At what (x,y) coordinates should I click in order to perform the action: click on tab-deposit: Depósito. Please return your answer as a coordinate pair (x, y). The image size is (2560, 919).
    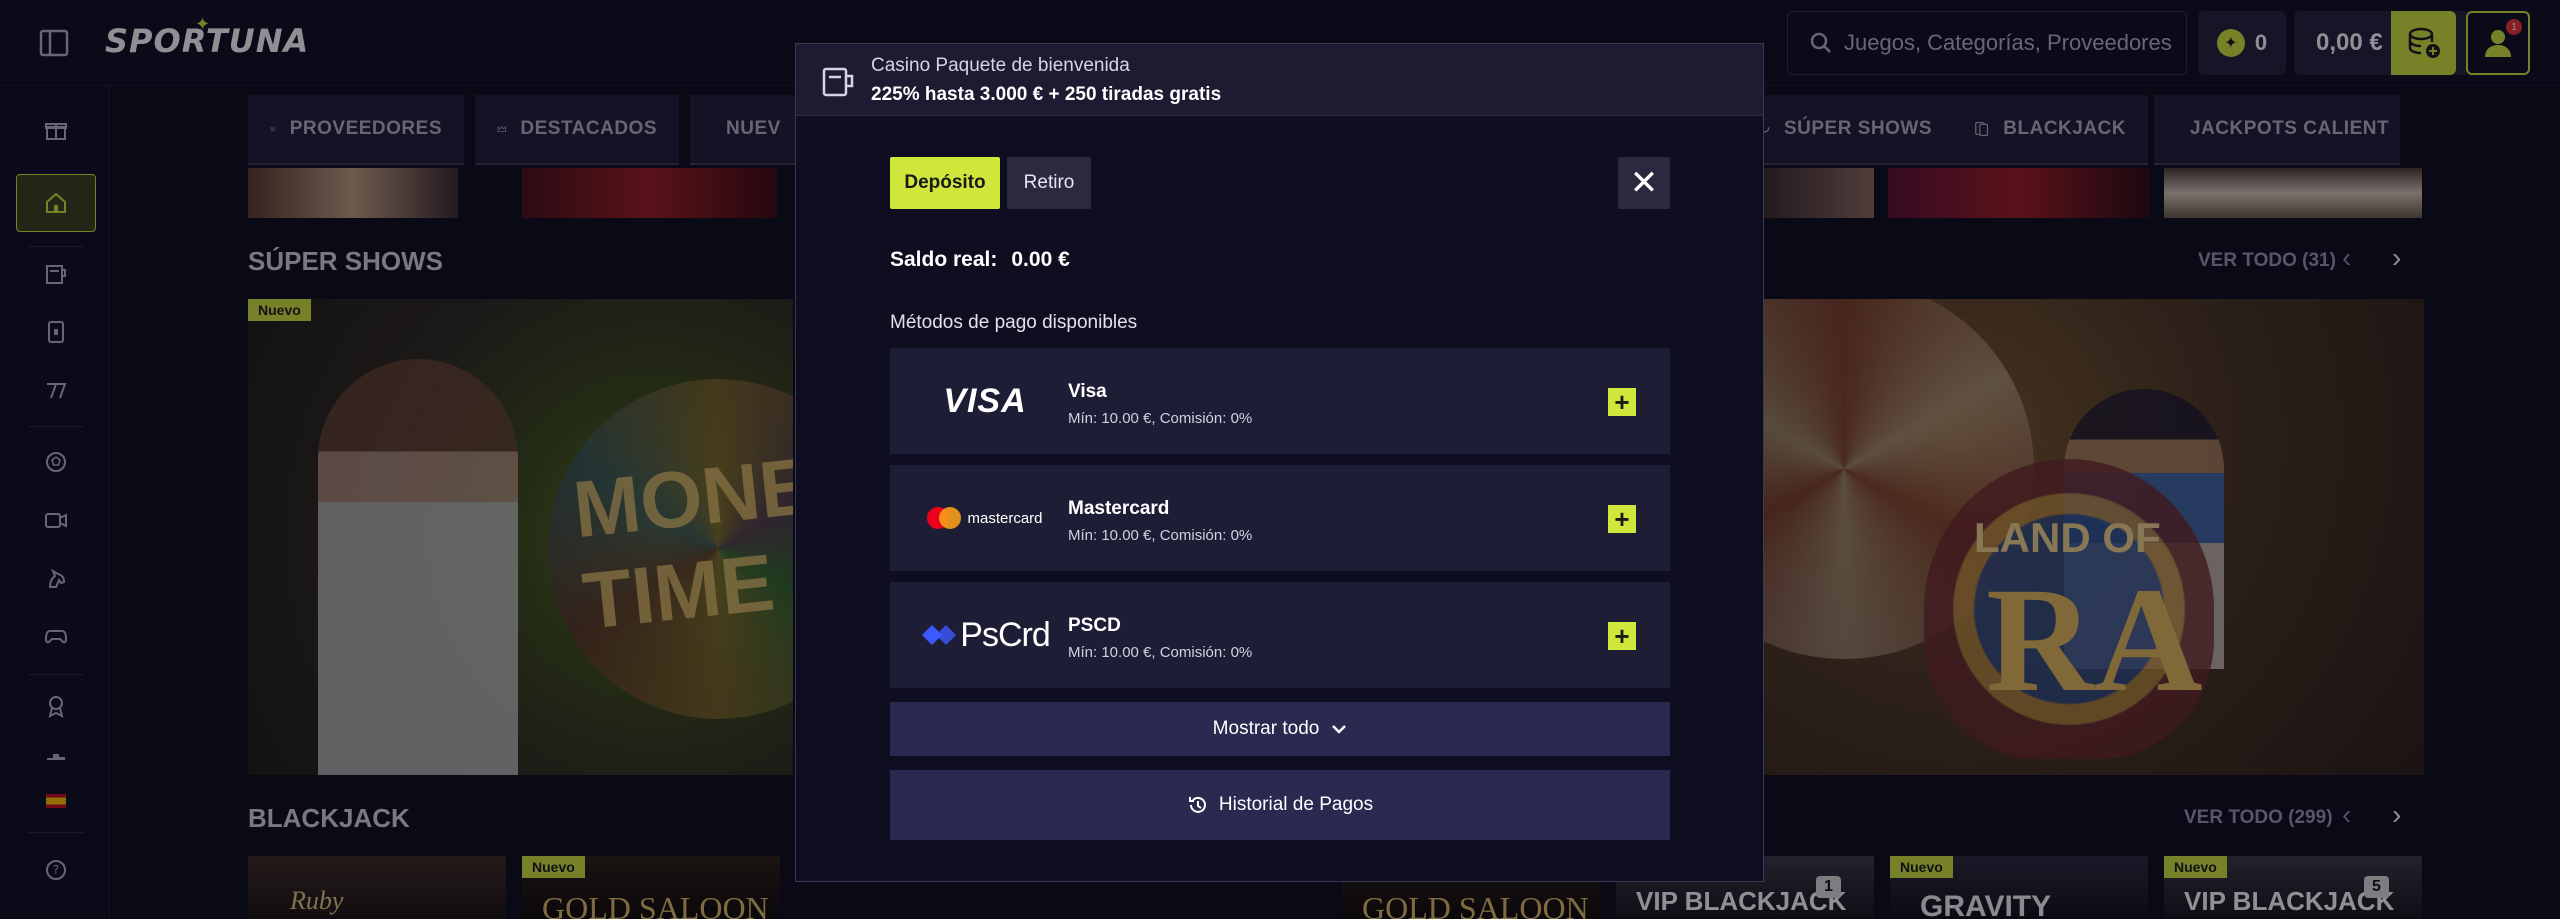
    Looking at the image, I should click on (945, 183).